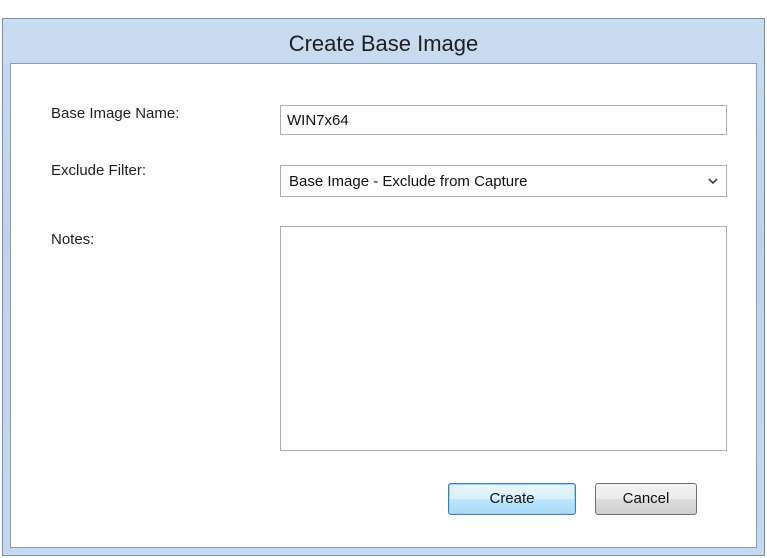 Image resolution: width=767 pixels, height=558 pixels. I want to click on chevron-down-icon, so click(713, 181).